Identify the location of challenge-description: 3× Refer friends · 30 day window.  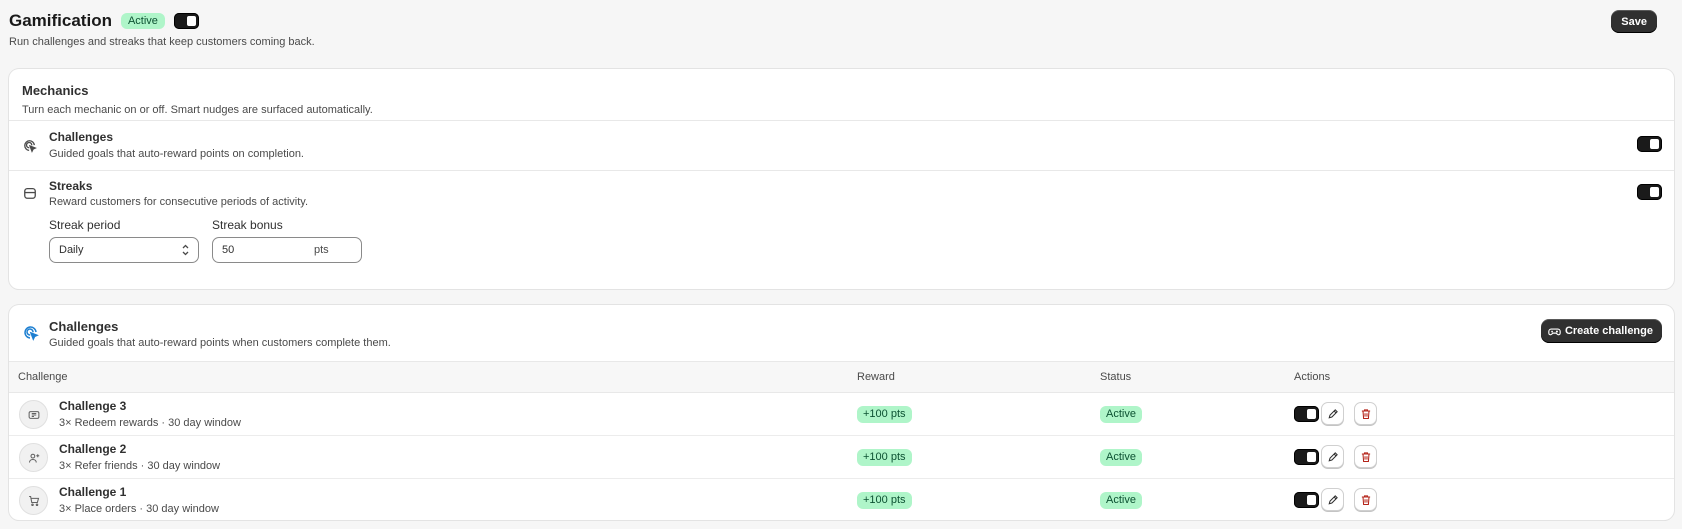
(140, 466).